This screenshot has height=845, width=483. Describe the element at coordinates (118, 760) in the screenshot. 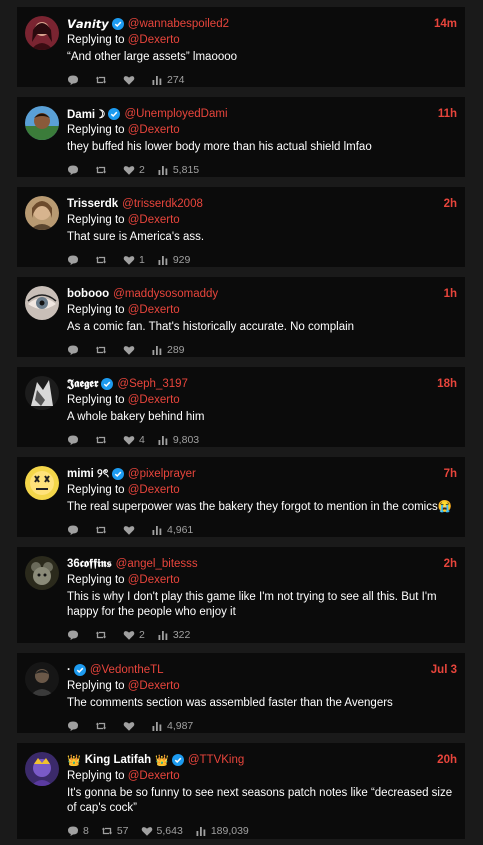

I see `display-name: King Latifah` at that location.